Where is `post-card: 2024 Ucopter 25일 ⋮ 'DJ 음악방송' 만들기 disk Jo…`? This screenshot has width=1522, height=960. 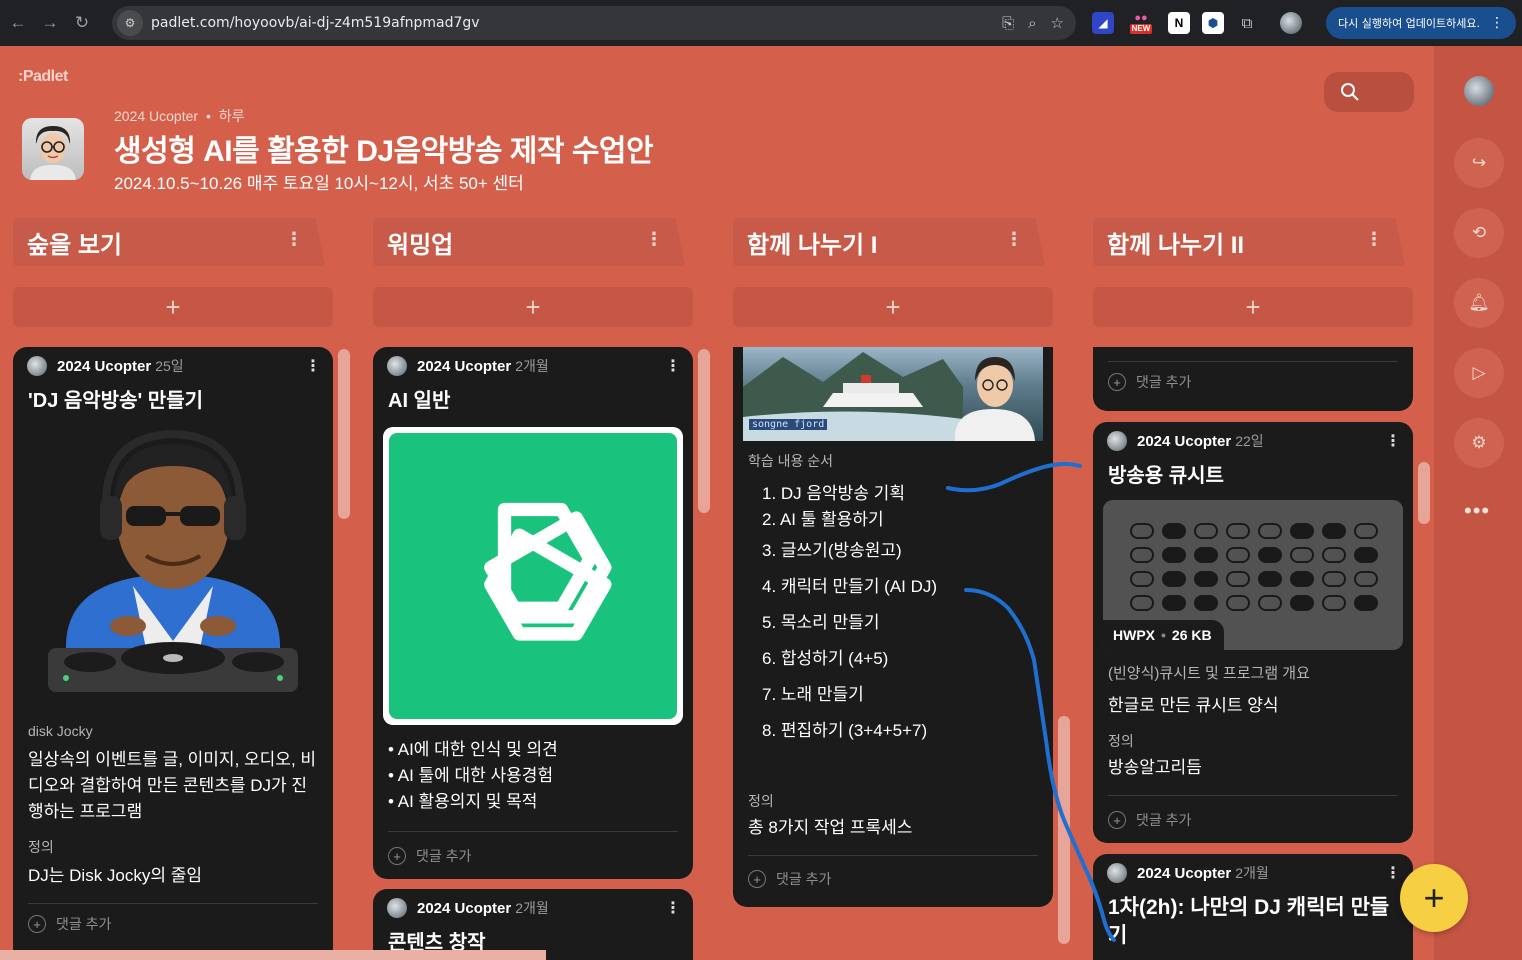
post-card: 2024 Ucopter 25일 ⋮ 'DJ 음악방송' 만들기 disk Jo… is located at coordinates (173, 653).